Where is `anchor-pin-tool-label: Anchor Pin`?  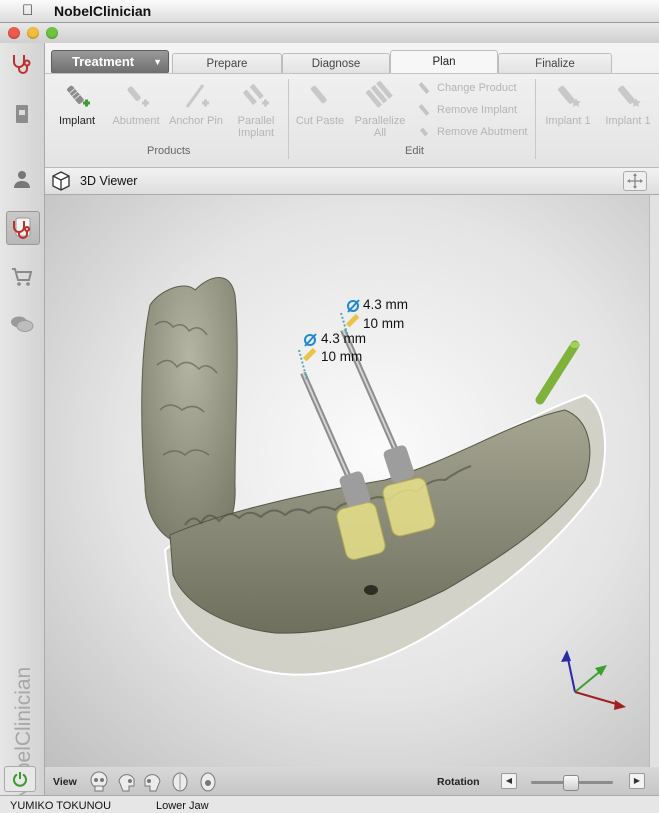 anchor-pin-tool-label: Anchor Pin is located at coordinates (196, 121).